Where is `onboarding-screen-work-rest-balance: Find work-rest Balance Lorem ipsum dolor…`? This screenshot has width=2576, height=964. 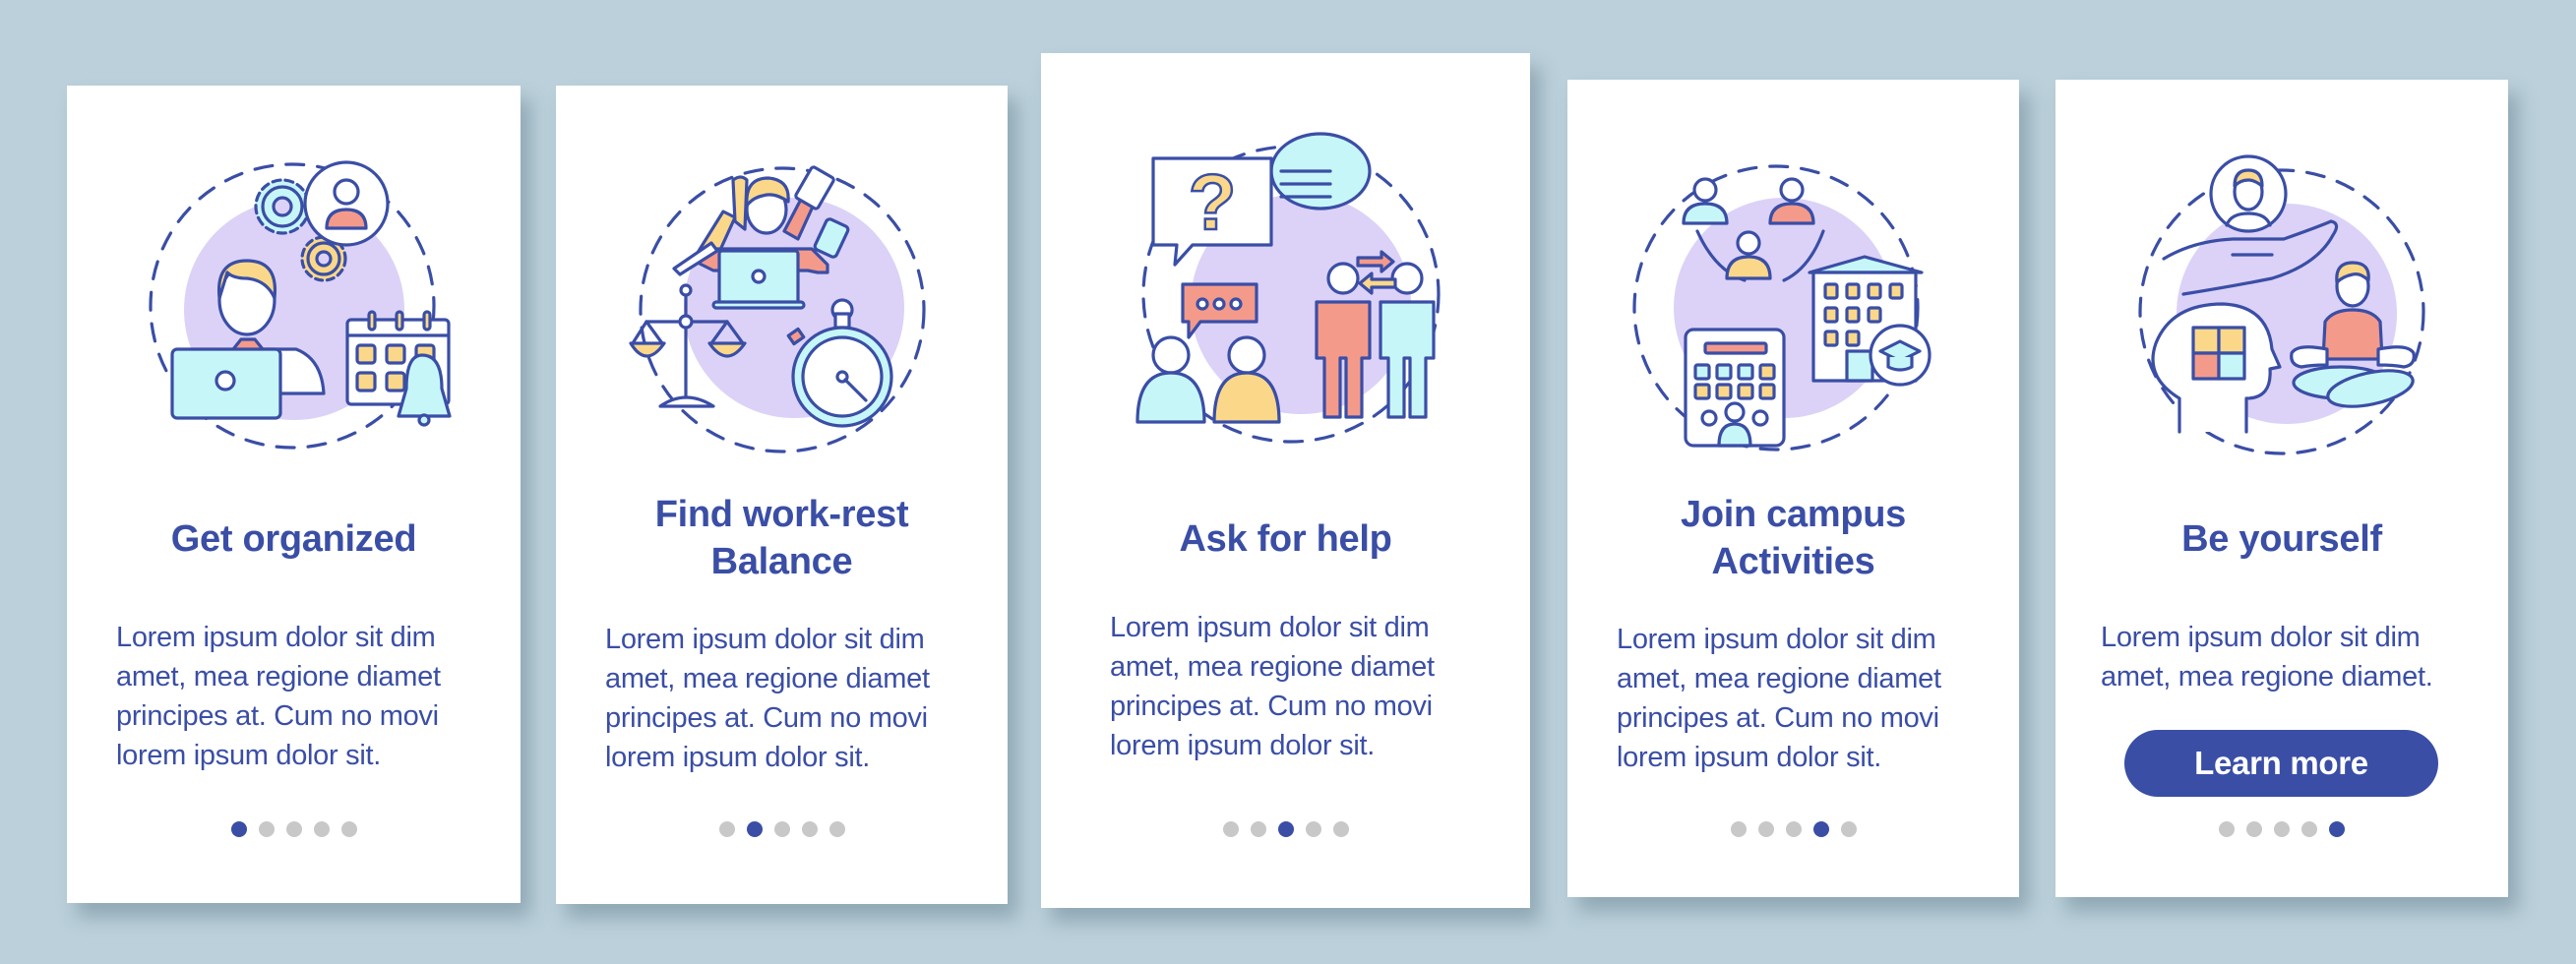
onboarding-screen-work-rest-balance: Find work-rest Balance Lorem ipsum dolor… is located at coordinates (782, 495).